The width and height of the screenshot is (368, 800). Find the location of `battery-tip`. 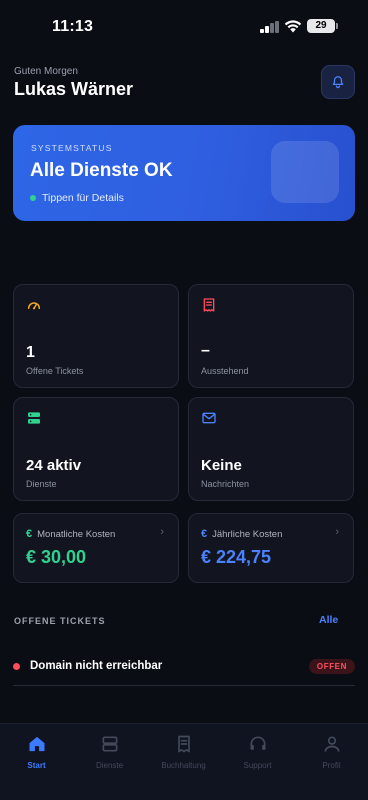

battery-tip is located at coordinates (337, 26).